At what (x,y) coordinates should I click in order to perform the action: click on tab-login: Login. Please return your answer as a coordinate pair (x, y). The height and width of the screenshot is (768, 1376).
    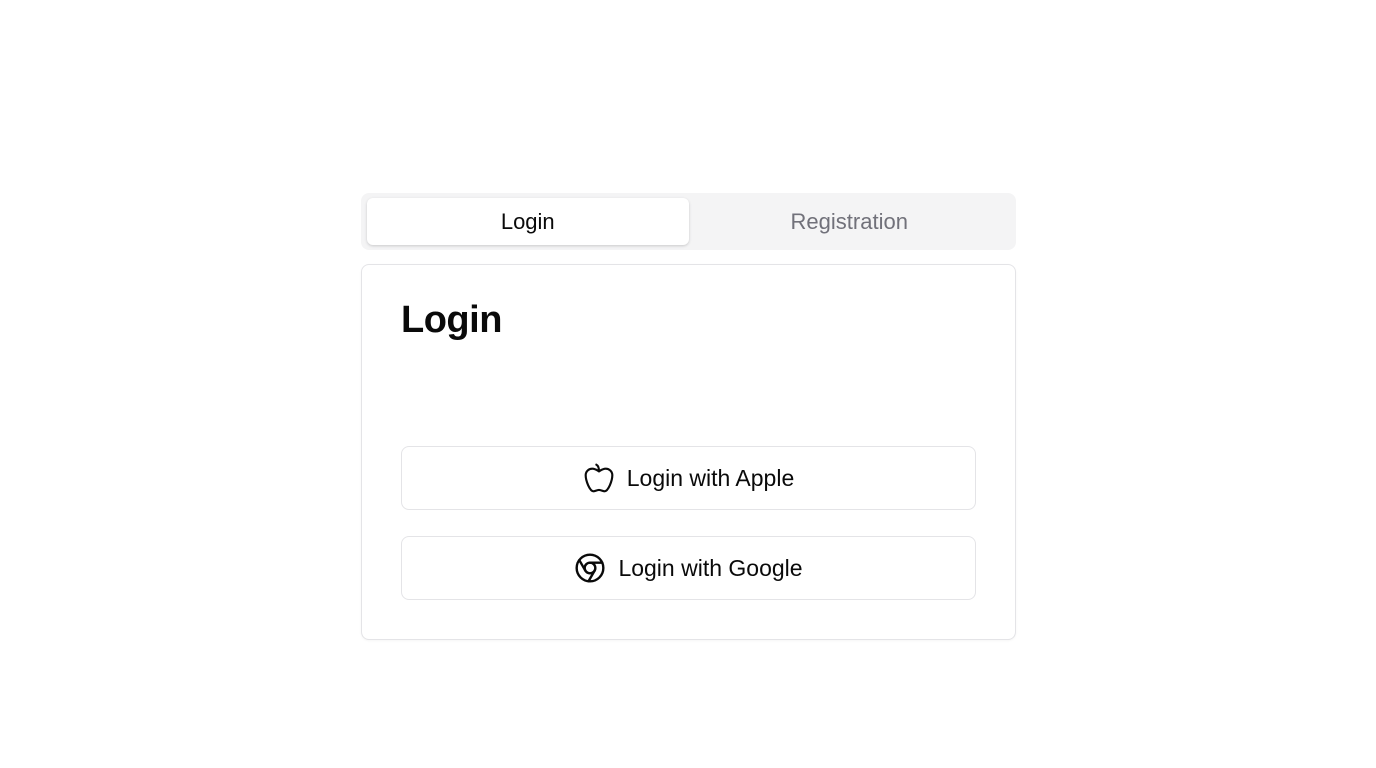
    Looking at the image, I should click on (528, 221).